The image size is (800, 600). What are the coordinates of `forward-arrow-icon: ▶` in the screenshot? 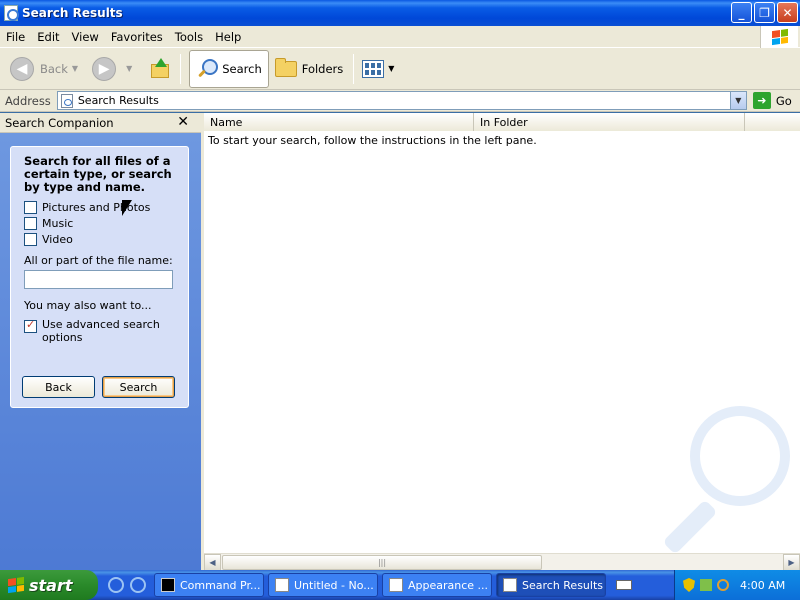 It's located at (104, 68).